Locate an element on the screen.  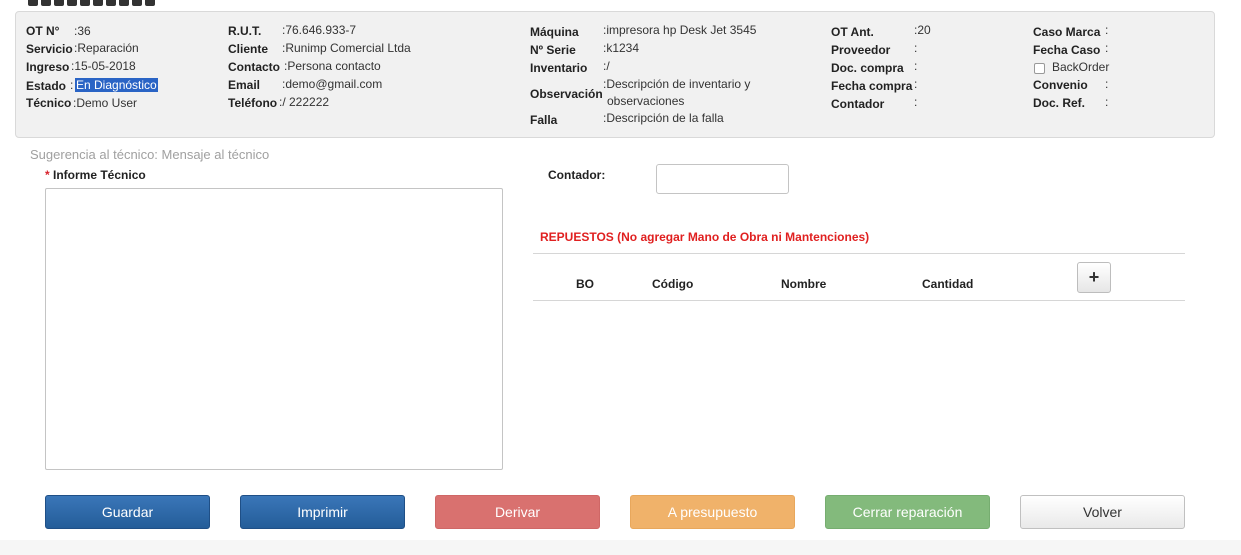
table-top-divider is located at coordinates (859, 253).